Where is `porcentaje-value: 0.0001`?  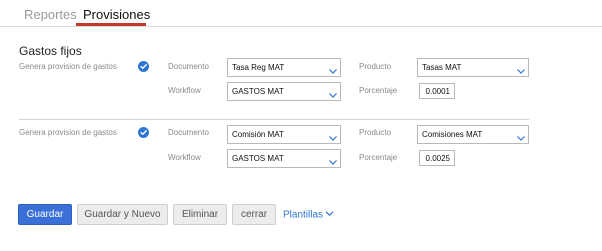
porcentaje-value: 0.0001 is located at coordinates (437, 91).